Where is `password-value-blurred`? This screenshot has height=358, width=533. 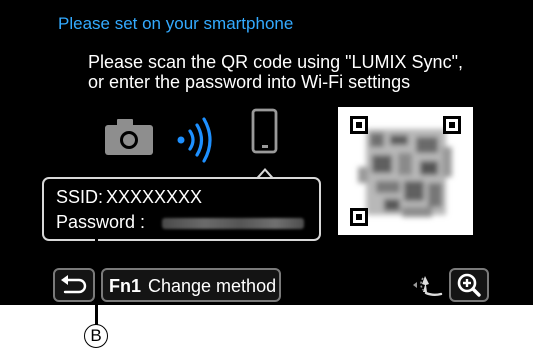
password-value-blurred is located at coordinates (233, 223).